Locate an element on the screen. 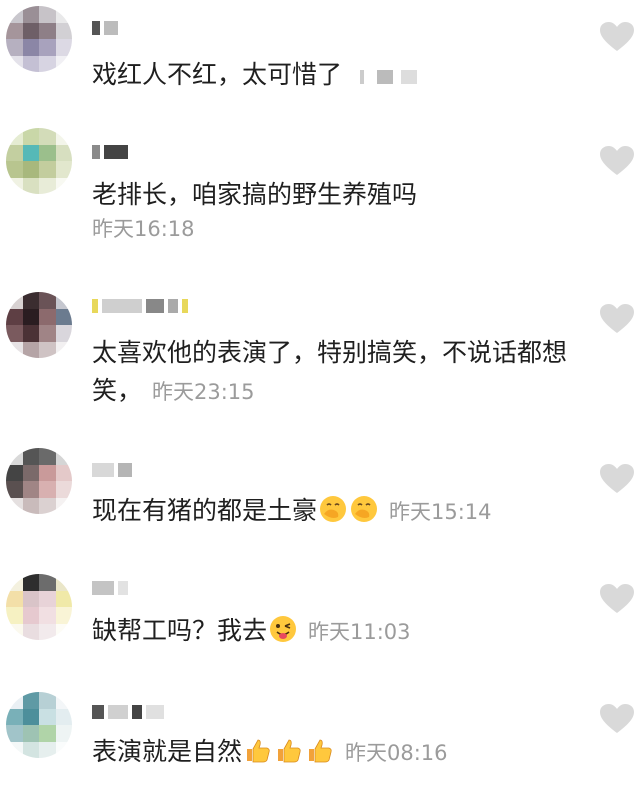 This screenshot has height=801, width=640. comment-text: 老排长，咱家搞的野生养殖吗 昨天16:18 is located at coordinates (331, 210).